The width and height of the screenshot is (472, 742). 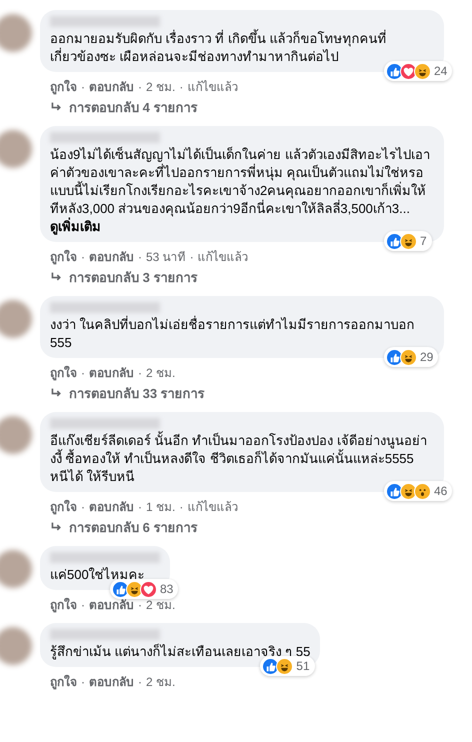 I want to click on reaction-count: 51, so click(x=303, y=666).